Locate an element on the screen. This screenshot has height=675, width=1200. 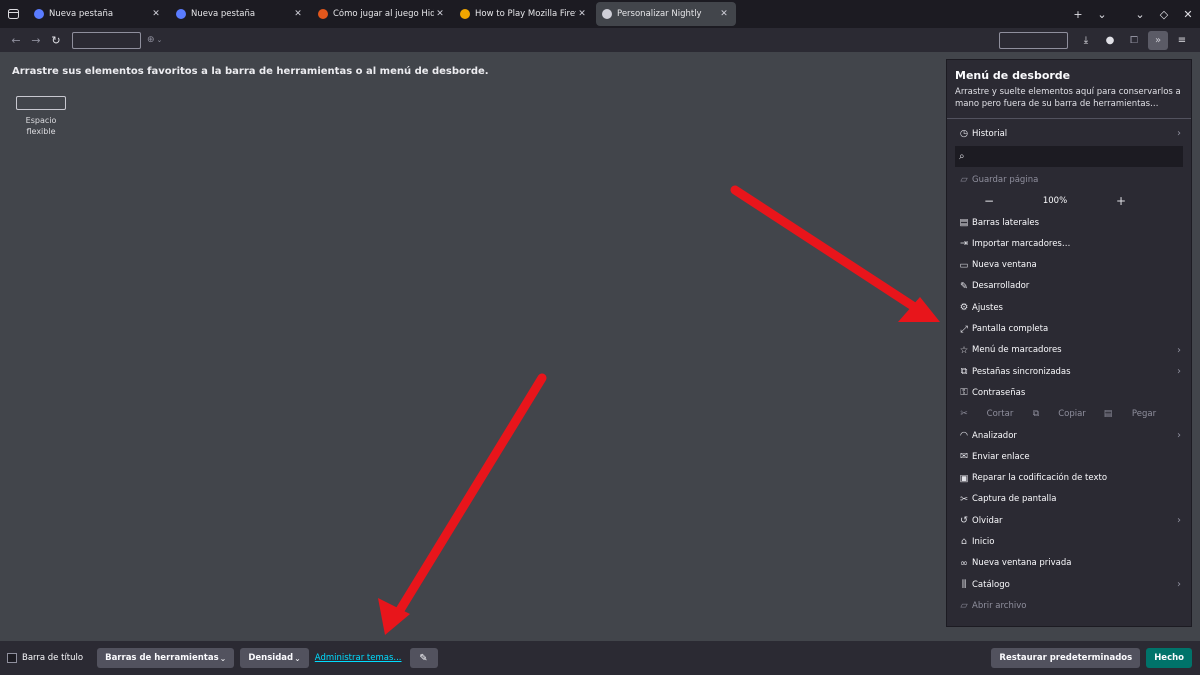
zoom-reset-button: 100% is located at coordinates (1055, 201).